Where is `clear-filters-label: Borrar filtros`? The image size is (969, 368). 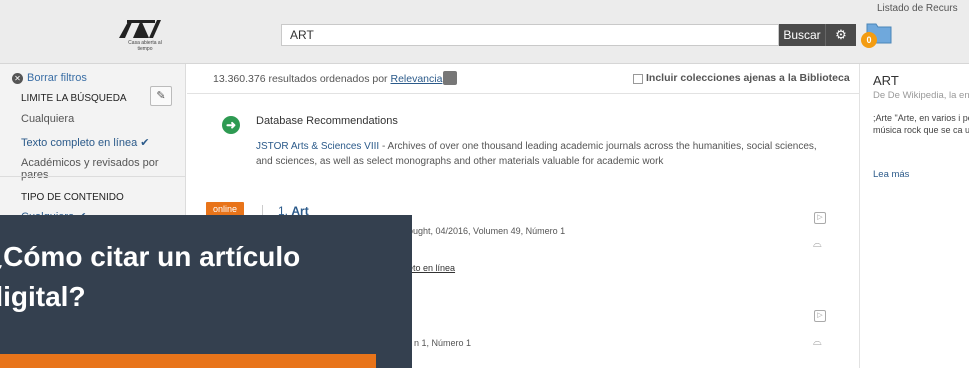 clear-filters-label: Borrar filtros is located at coordinates (57, 78).